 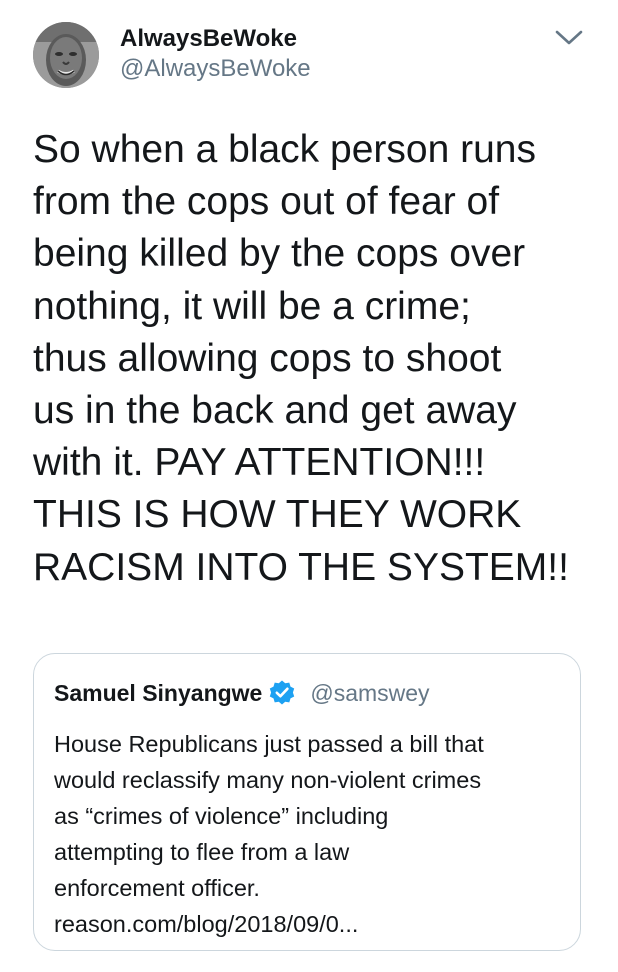 I want to click on quoted-display-name: Samuel Sinyangwe, so click(x=158, y=693).